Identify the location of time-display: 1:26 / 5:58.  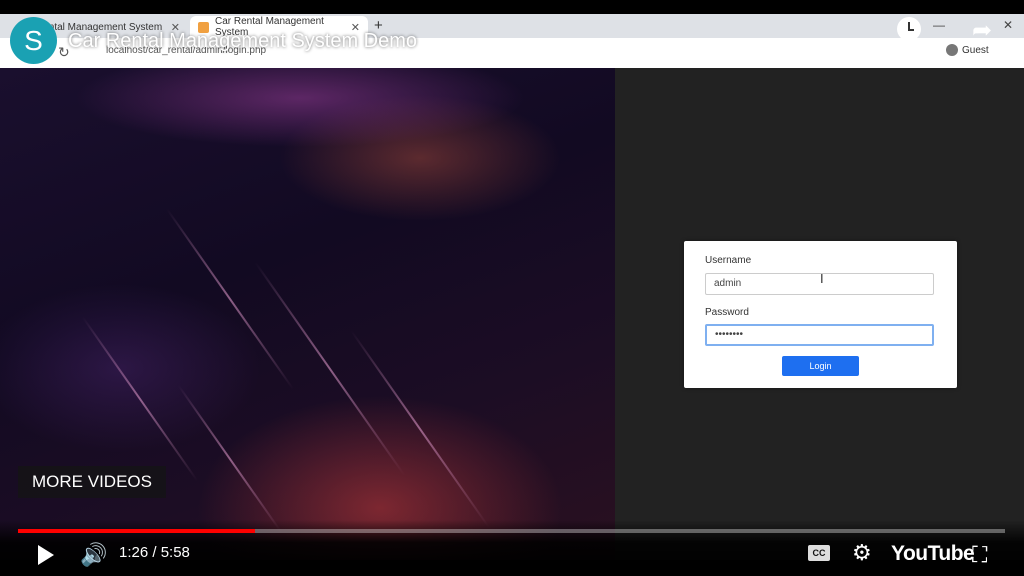
(154, 552).